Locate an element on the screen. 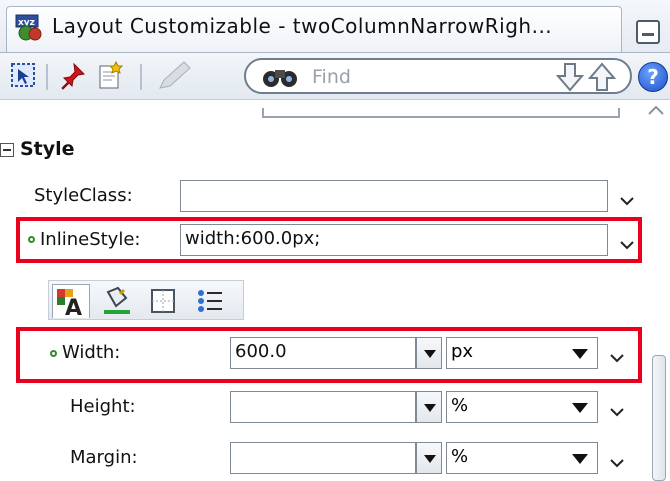 Image resolution: width=670 pixels, height=481 pixels. paint-bucket-icon is located at coordinates (117, 300).